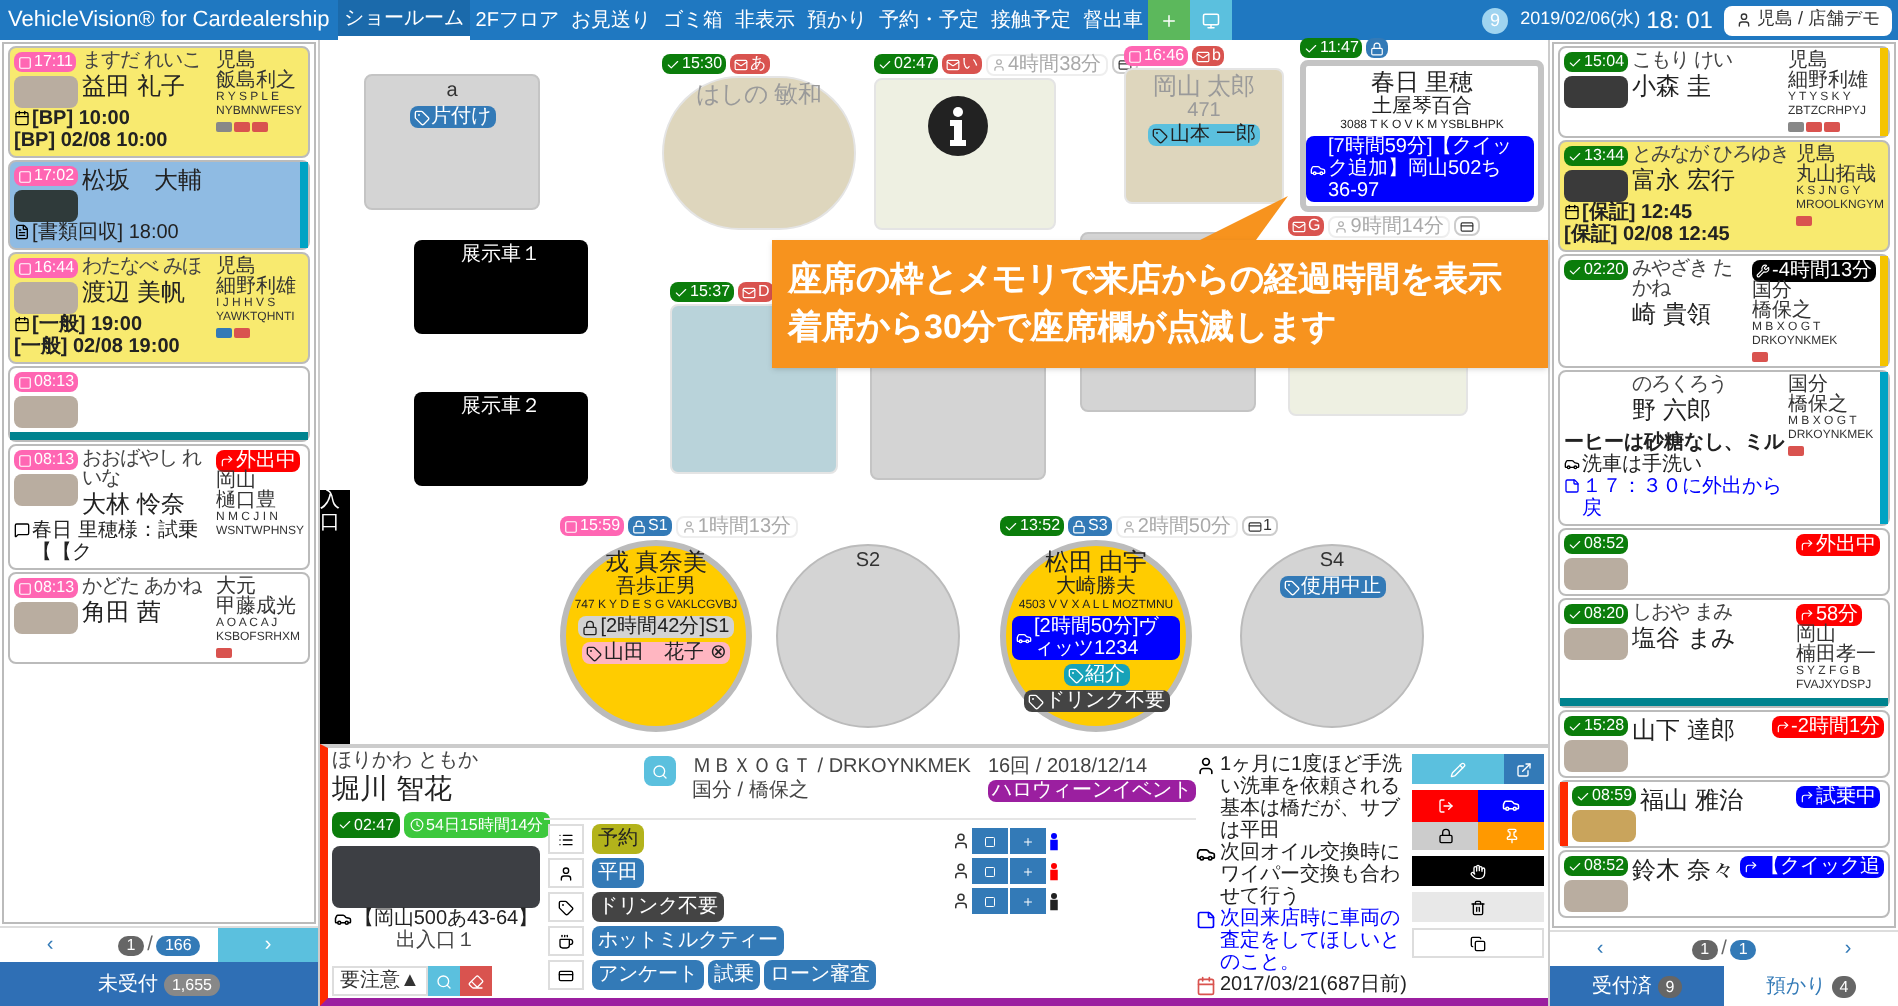  Describe the element at coordinates (1422, 83) in the screenshot. I see `customer-name: 春日 里穂` at that location.